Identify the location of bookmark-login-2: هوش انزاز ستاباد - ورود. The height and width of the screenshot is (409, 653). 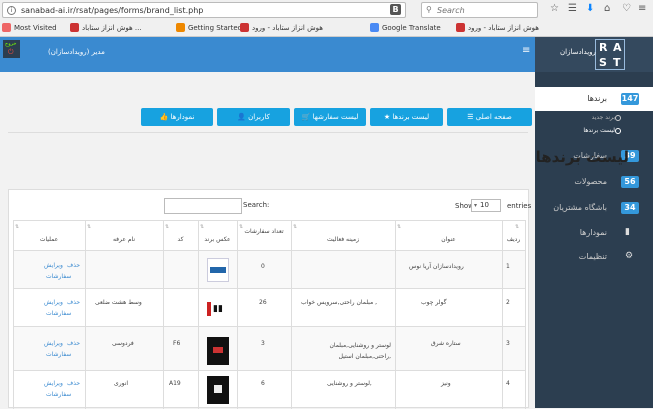
(497, 27).